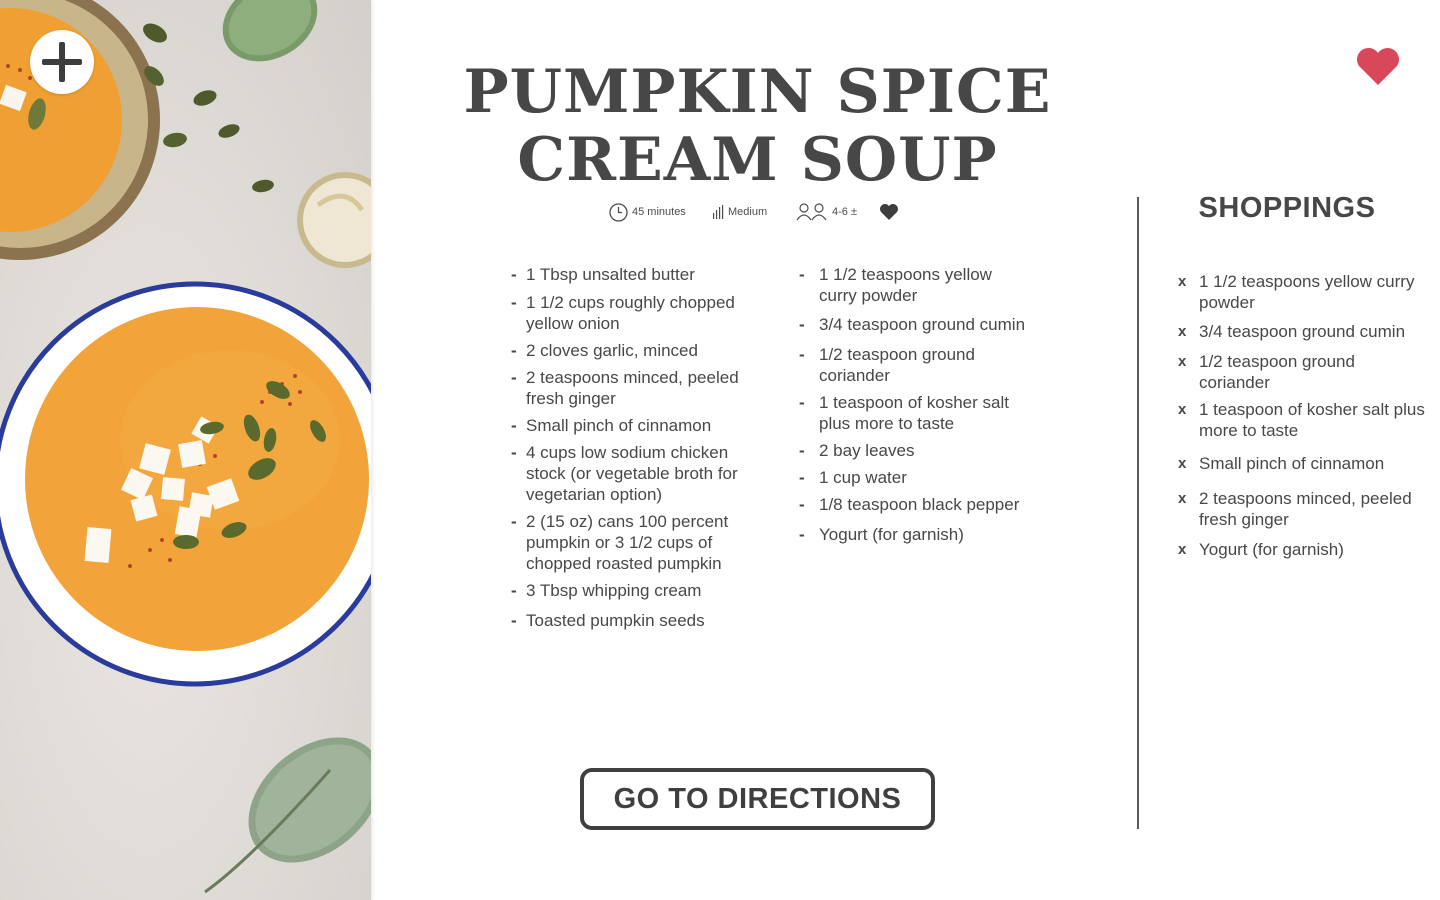 The height and width of the screenshot is (900, 1440). What do you see at coordinates (615, 620) in the screenshot?
I see `ingredient-item-text: Toasted pumpkin seeds` at bounding box center [615, 620].